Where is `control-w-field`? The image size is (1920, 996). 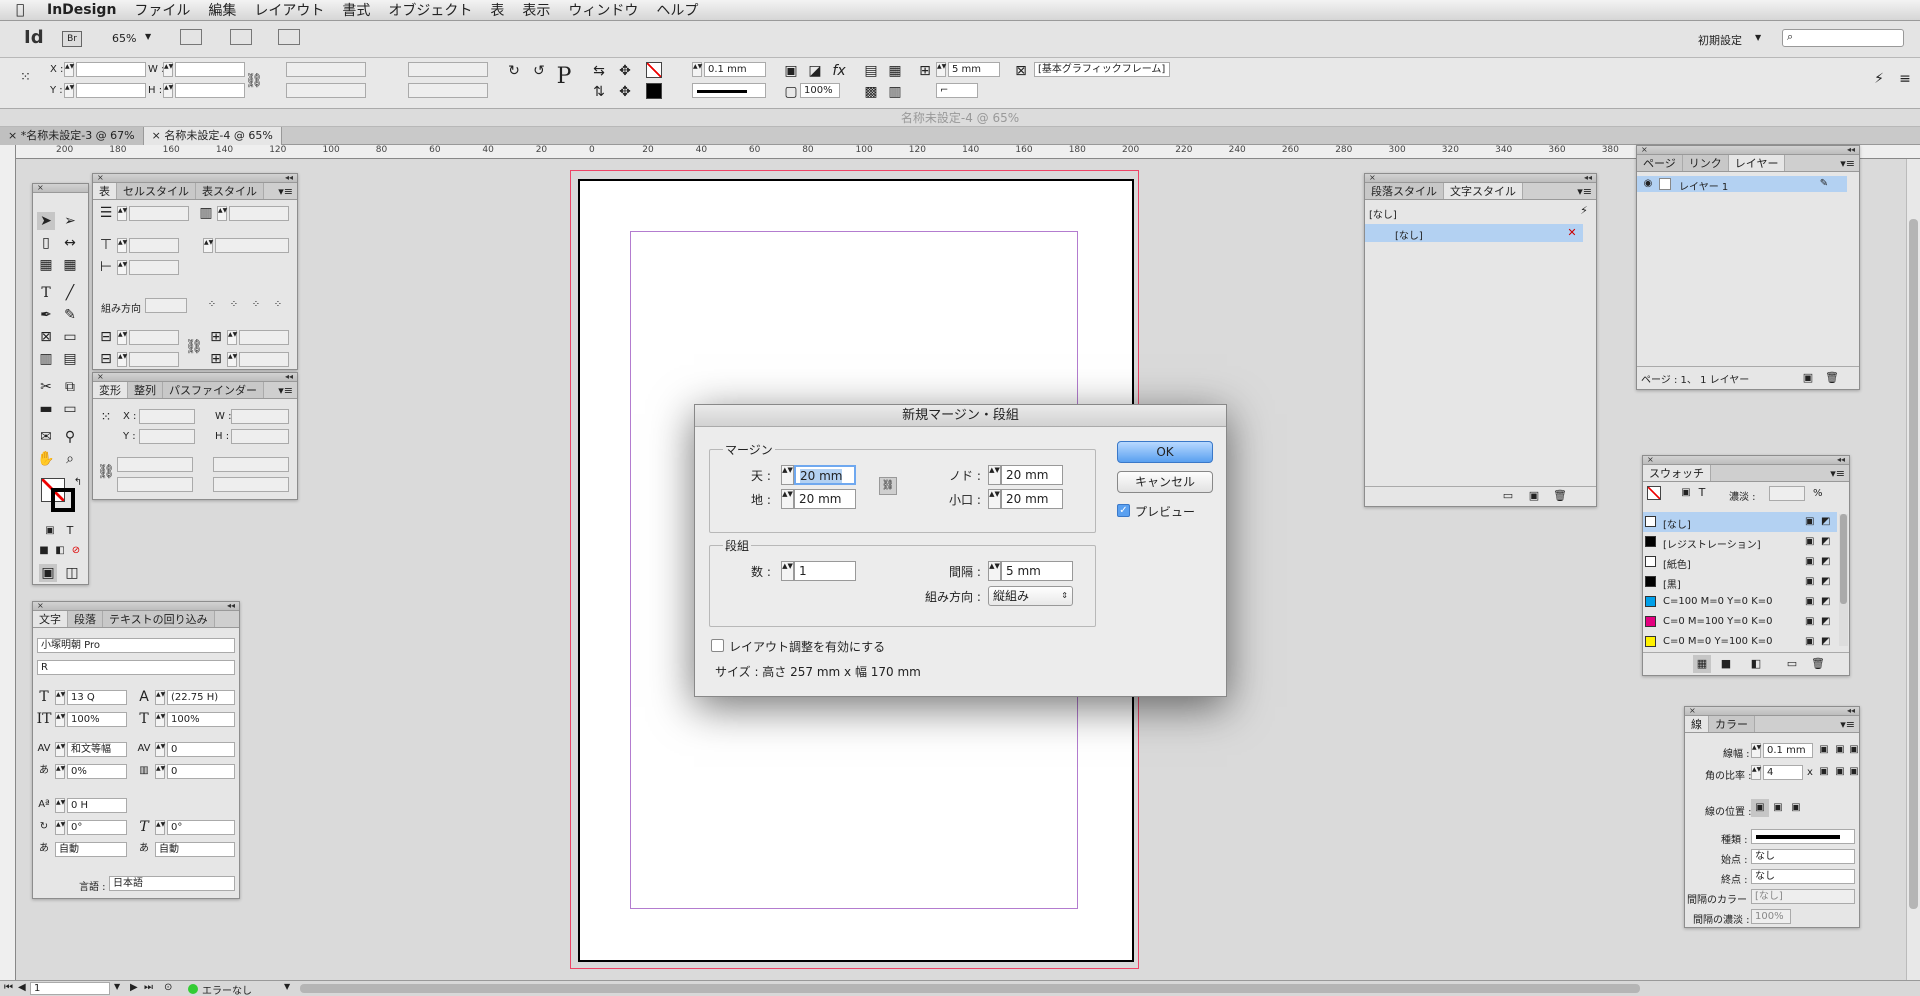
control-w-field is located at coordinates (210, 69).